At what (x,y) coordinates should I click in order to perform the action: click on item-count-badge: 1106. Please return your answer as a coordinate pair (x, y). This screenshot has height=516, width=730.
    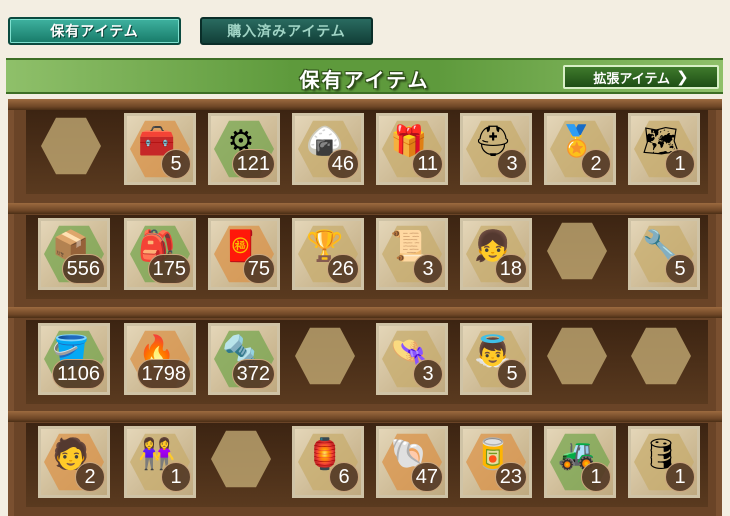
    Looking at the image, I should click on (78, 374).